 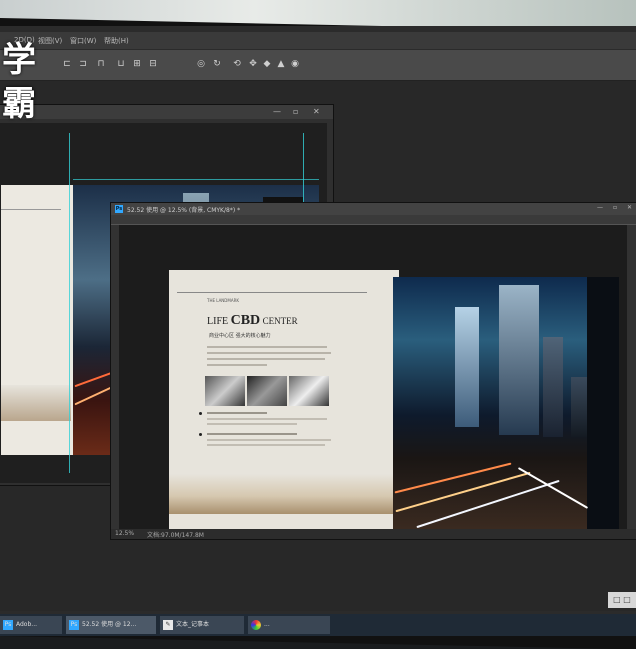 What do you see at coordinates (256, 625) in the screenshot?
I see `browser-icon` at bounding box center [256, 625].